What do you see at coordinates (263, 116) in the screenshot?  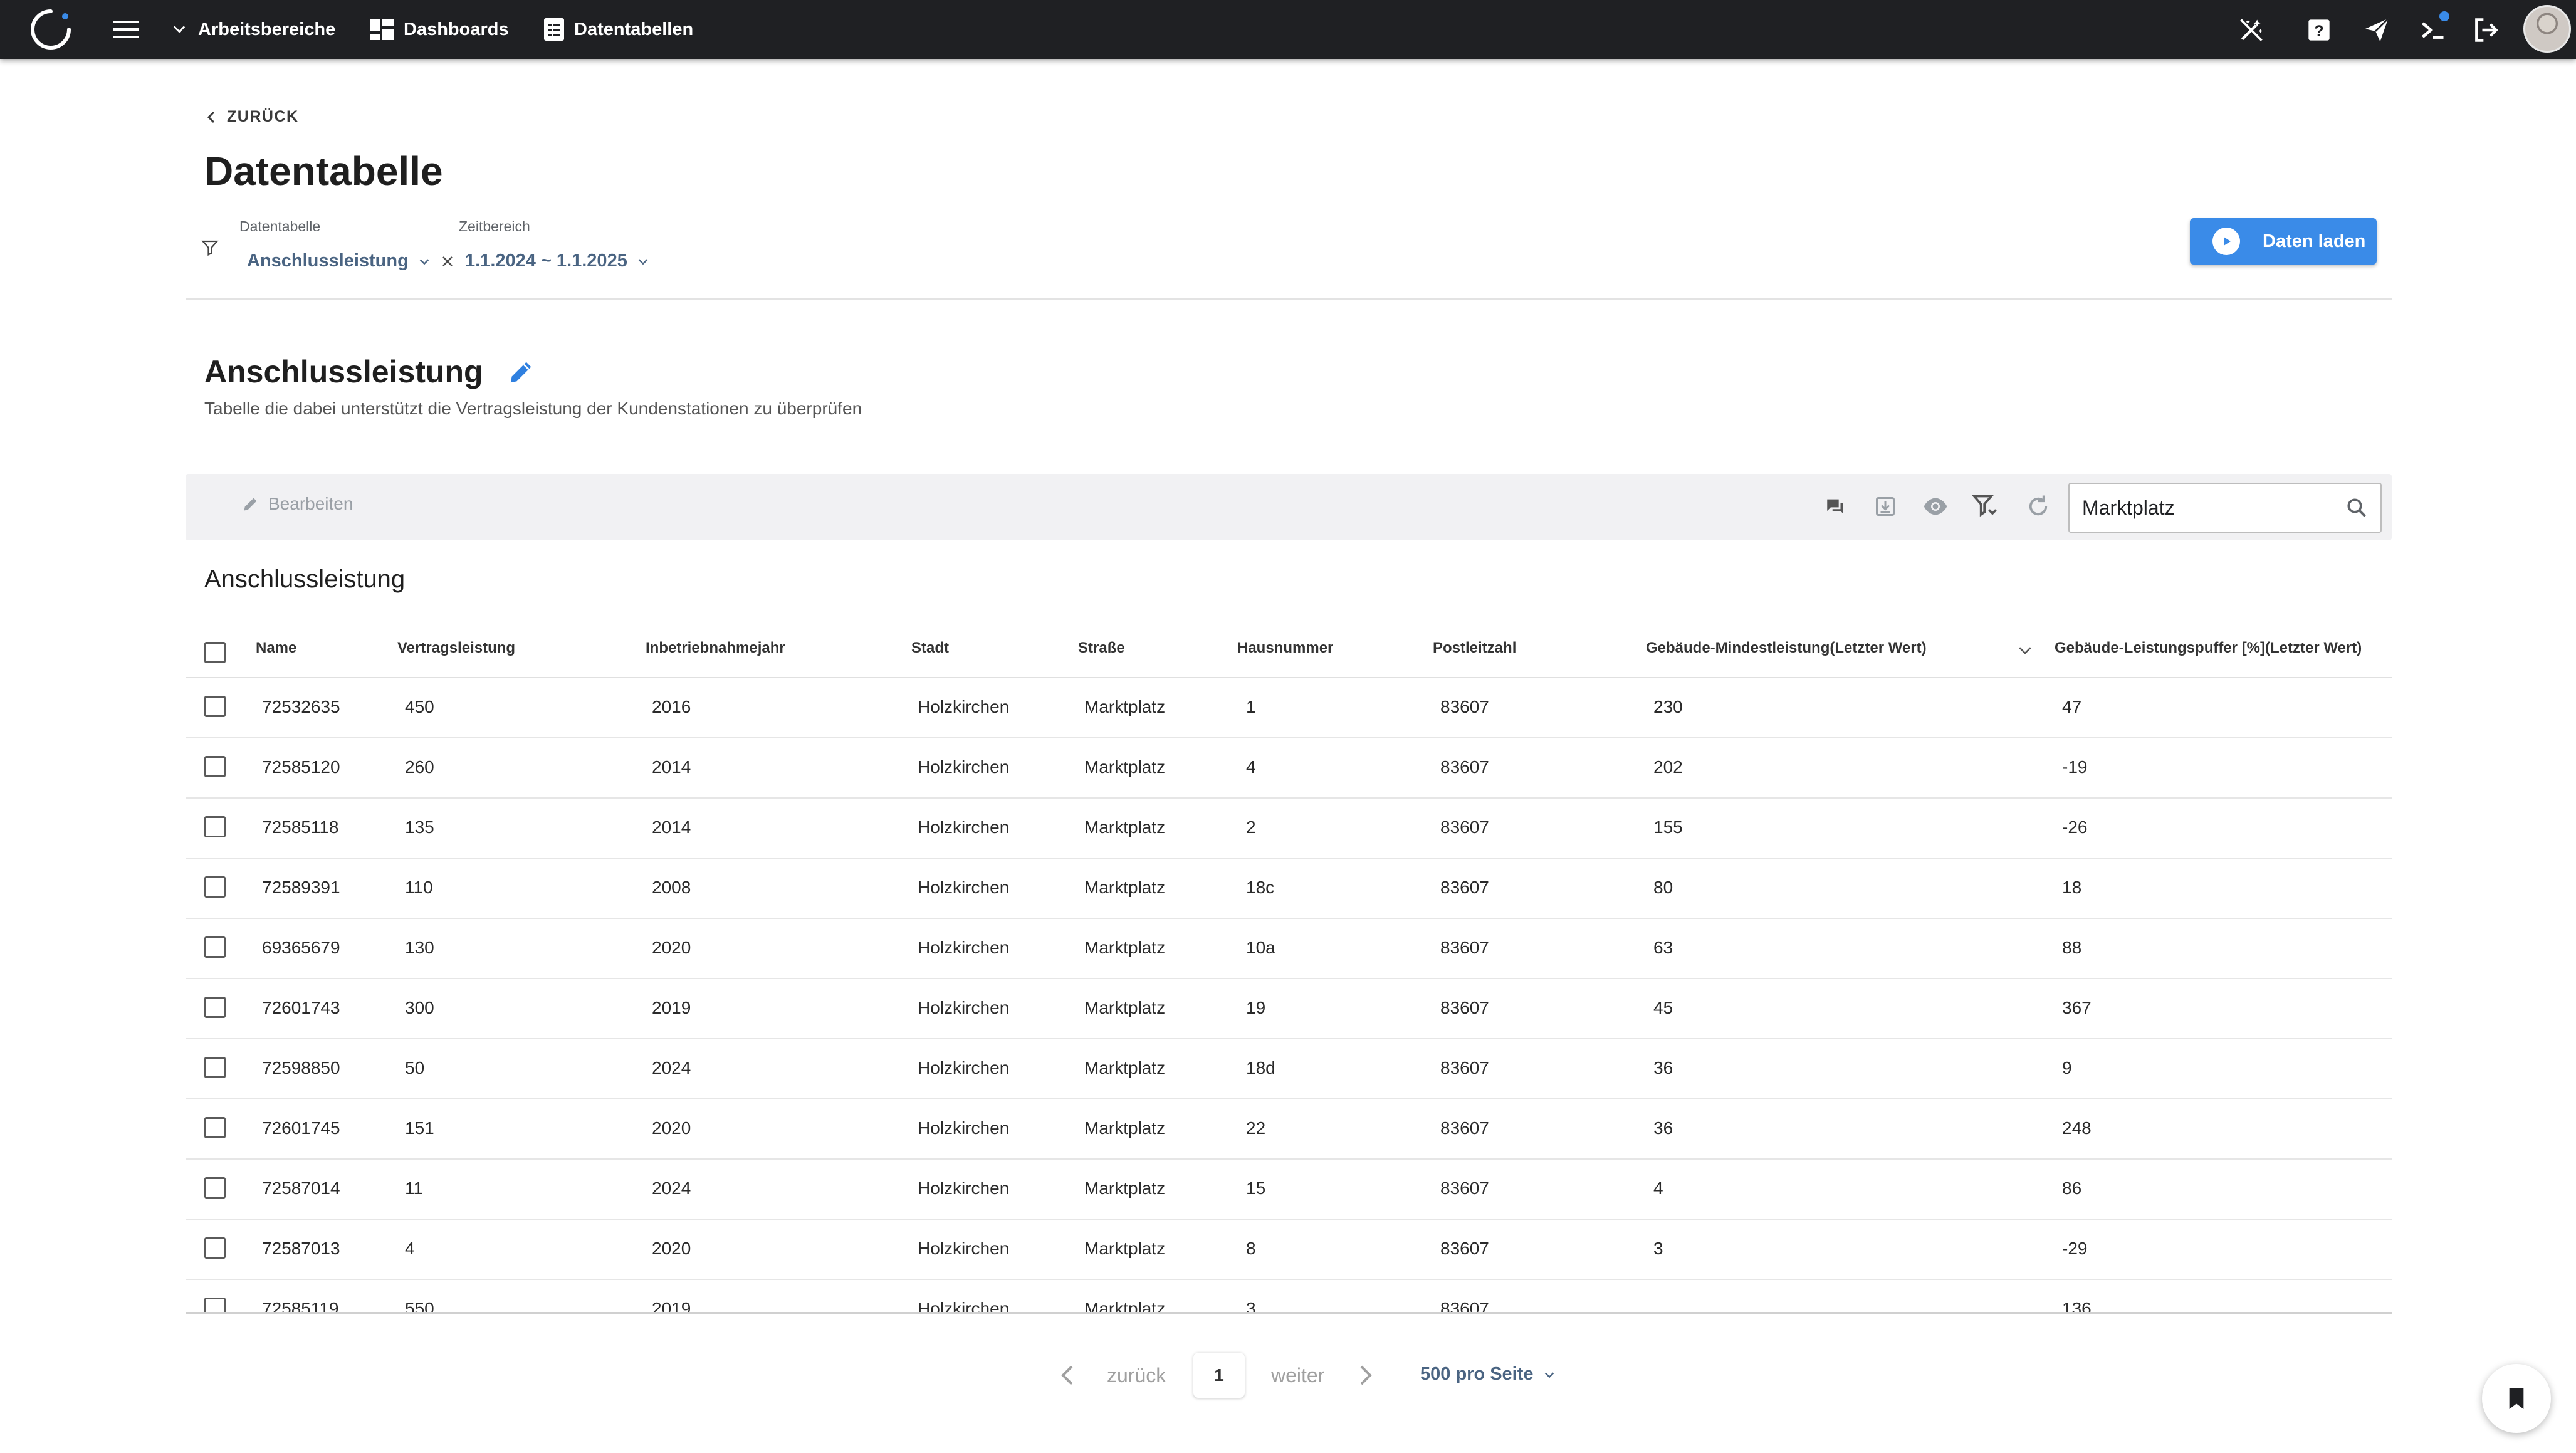 I see `back-label: ZURÜCK` at bounding box center [263, 116].